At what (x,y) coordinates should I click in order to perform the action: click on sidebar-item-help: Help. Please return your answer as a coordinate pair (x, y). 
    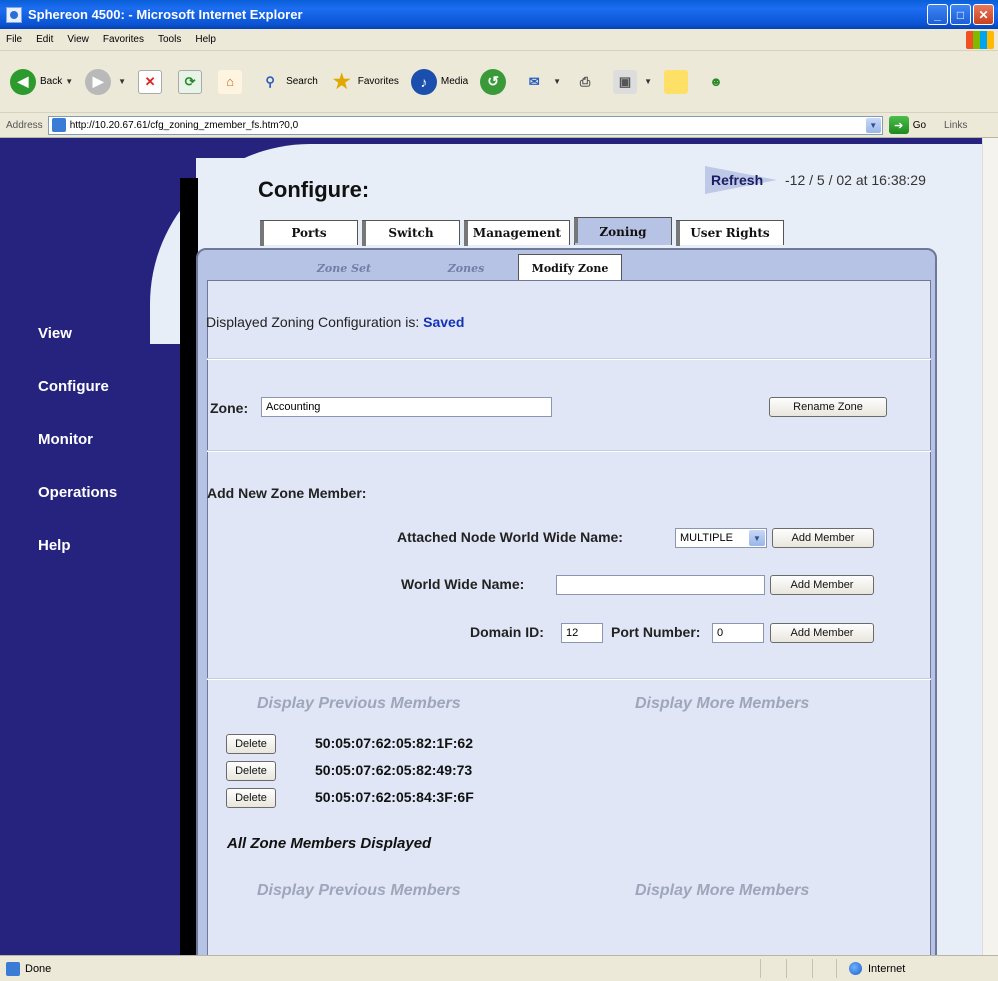
    Looking at the image, I should click on (54, 545).